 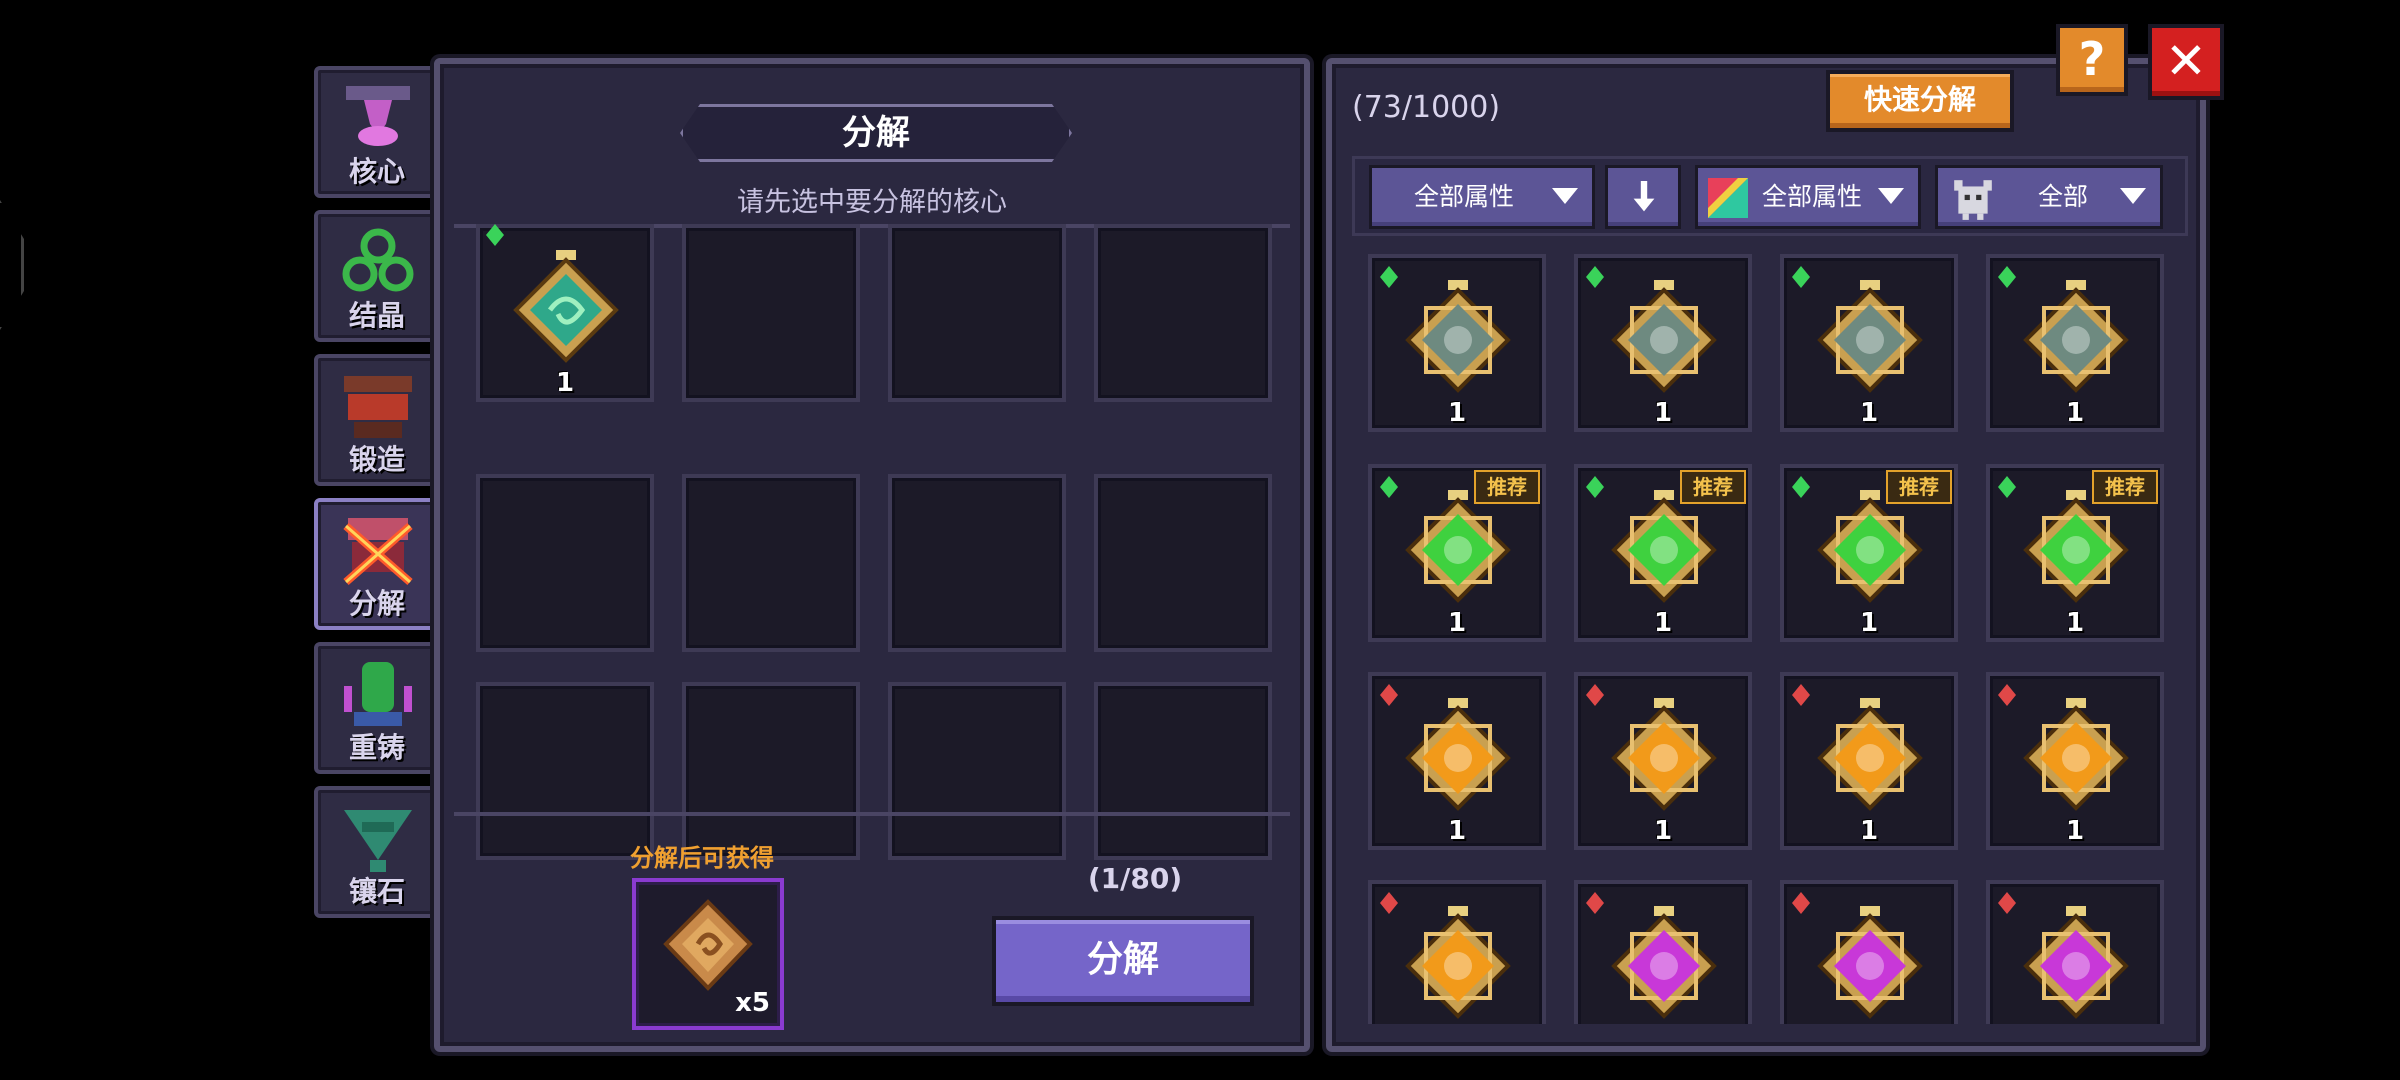 I want to click on arrow-down-icon, so click(x=1644, y=196).